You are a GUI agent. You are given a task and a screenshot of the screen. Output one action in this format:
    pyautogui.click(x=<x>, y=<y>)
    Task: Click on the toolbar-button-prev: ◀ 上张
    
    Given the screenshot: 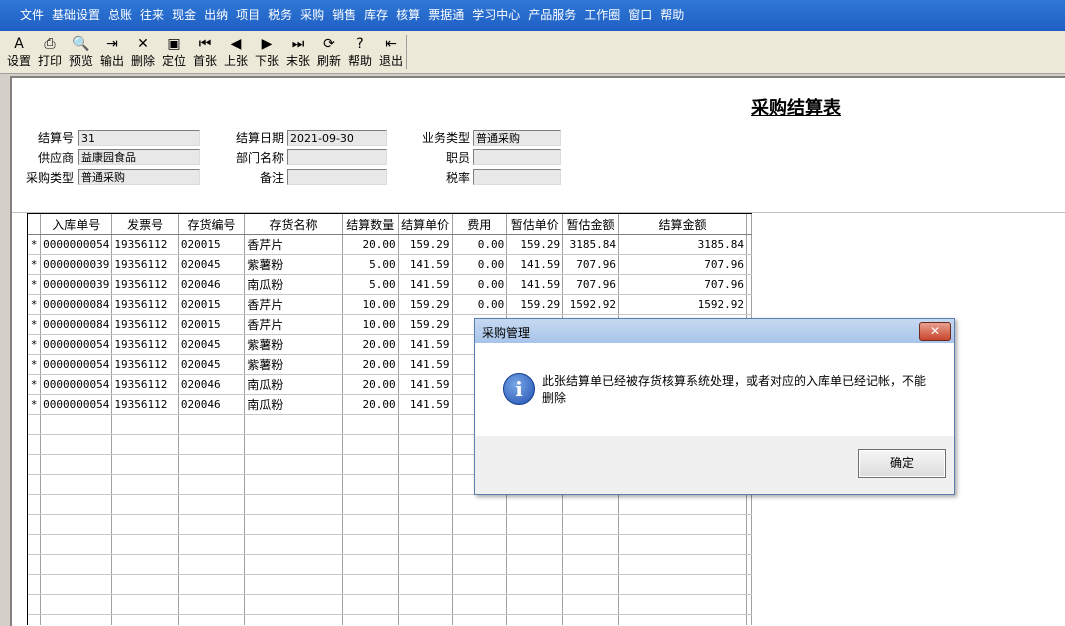 What is the action you would take?
    pyautogui.click(x=236, y=53)
    